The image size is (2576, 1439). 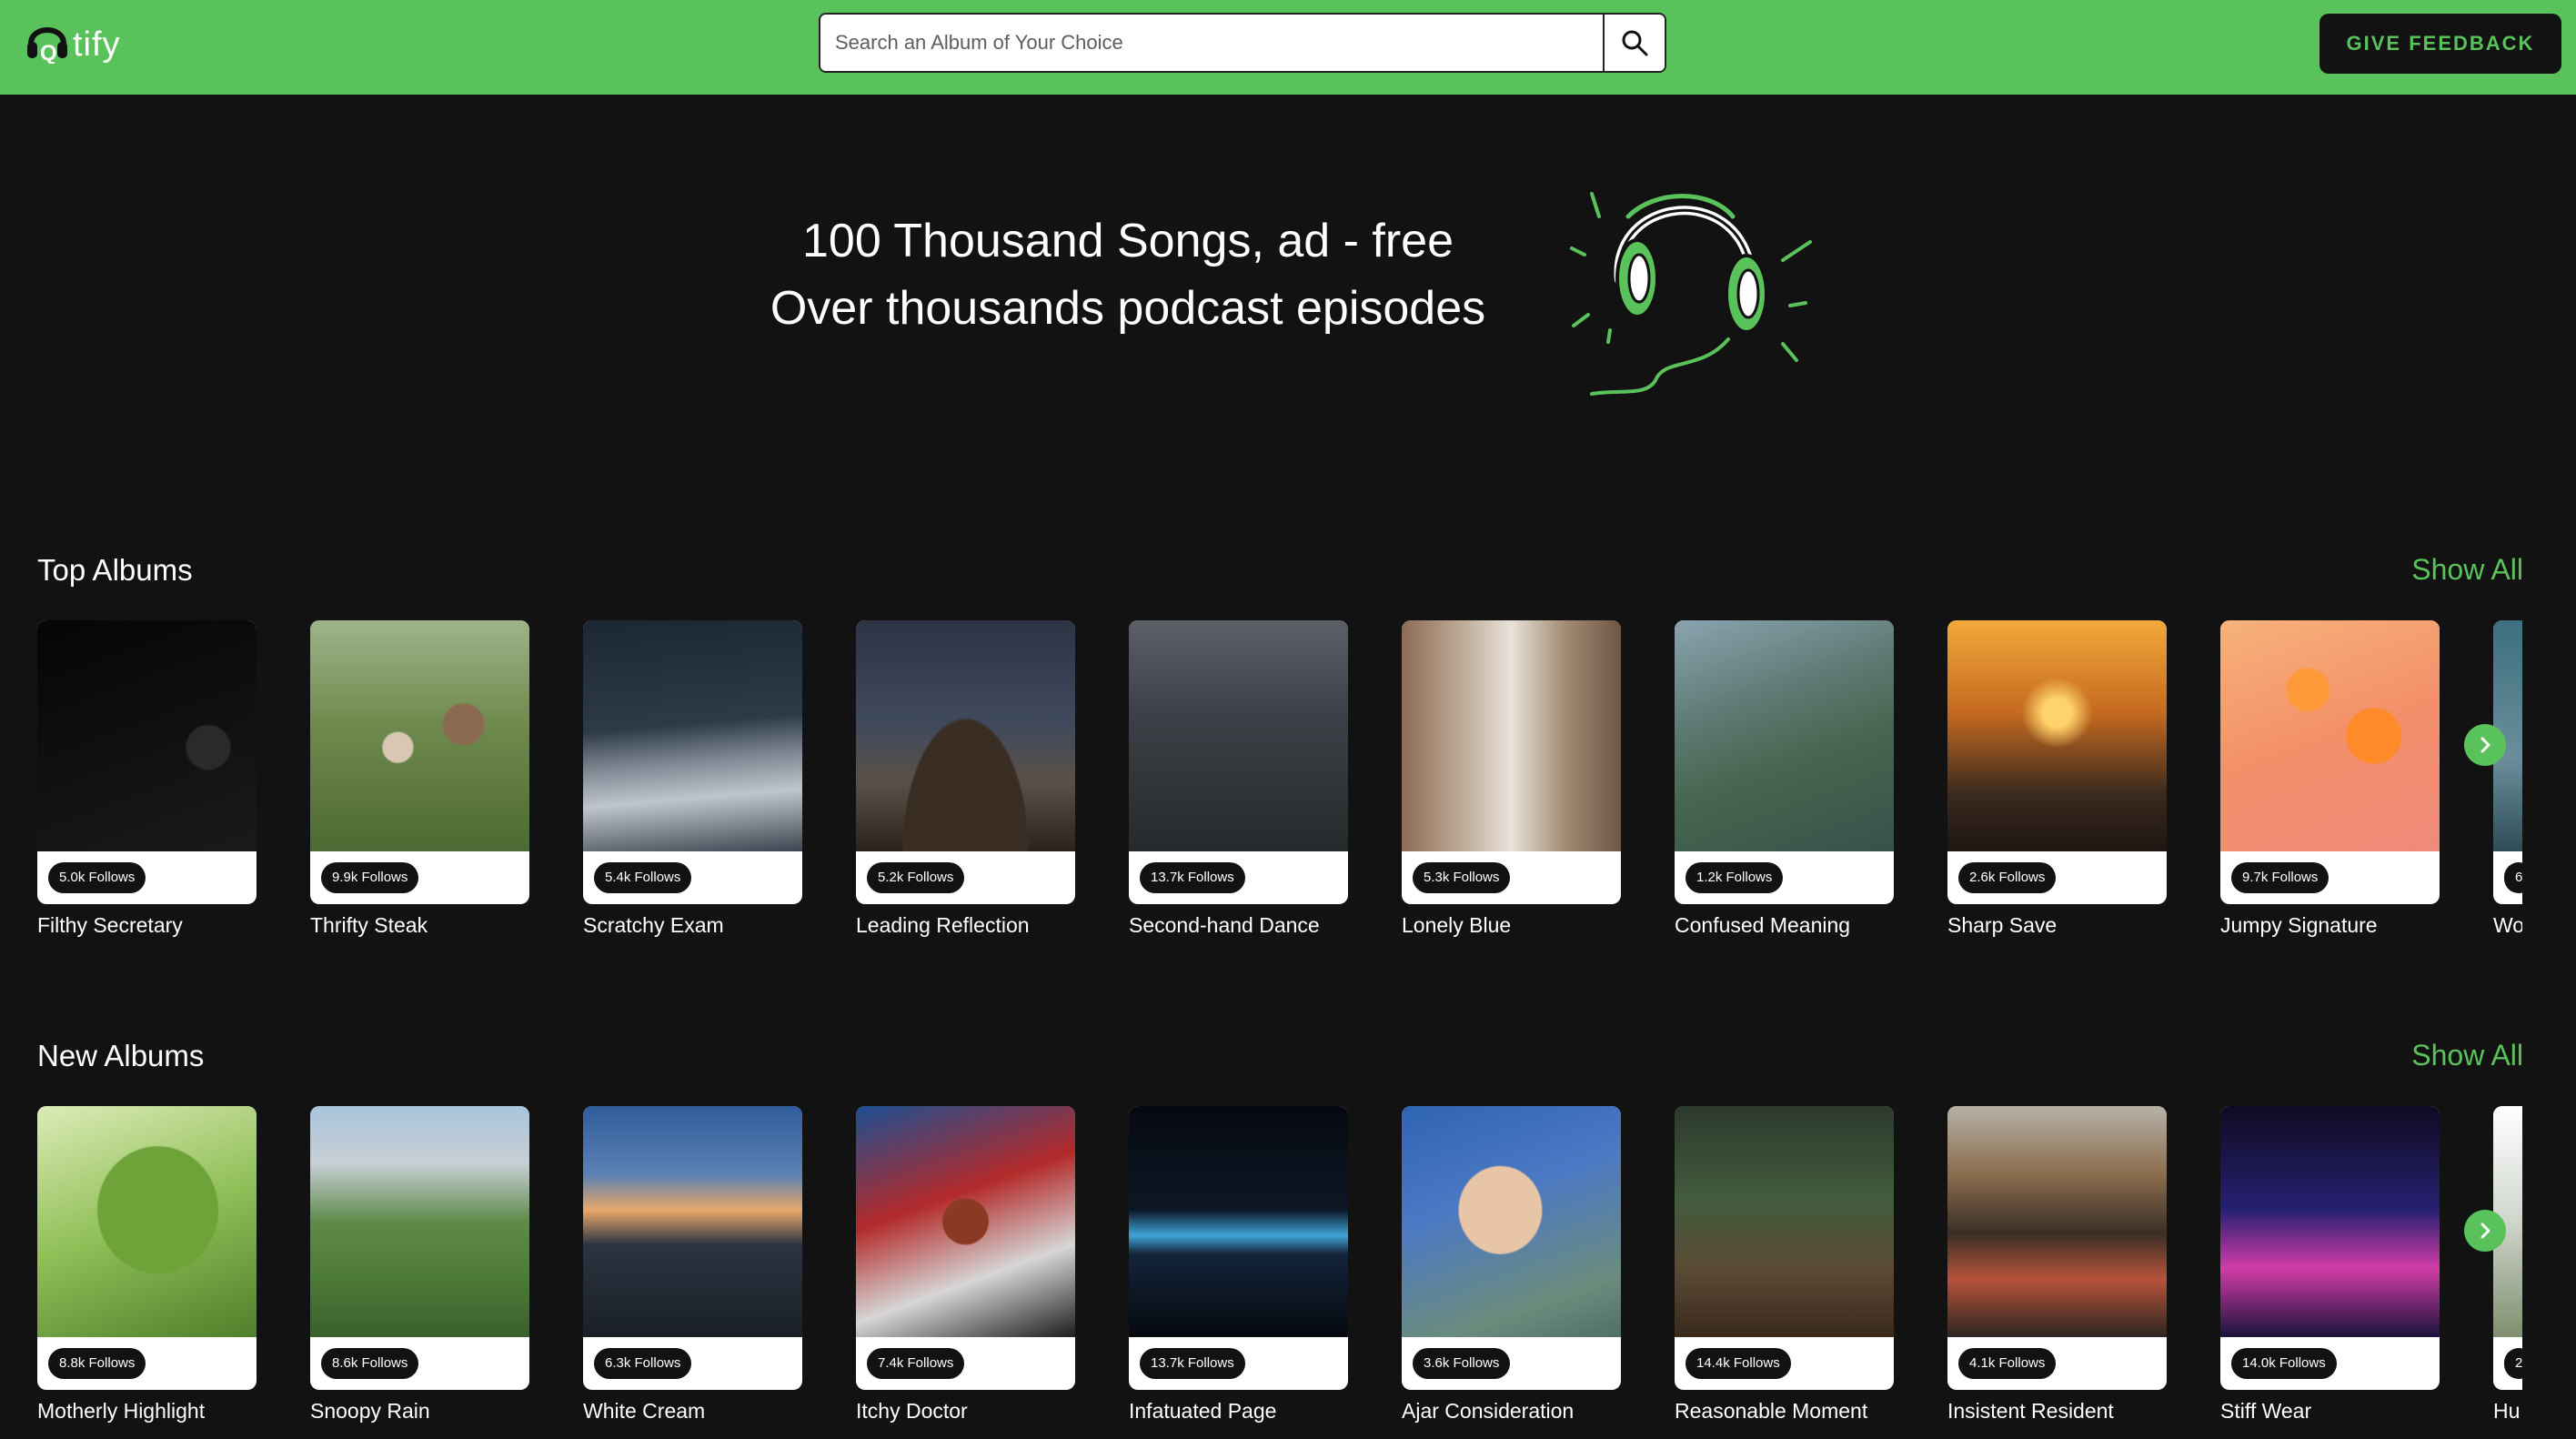 I want to click on album-card: 14.0k Follows Stiff Wear, so click(x=2330, y=1265).